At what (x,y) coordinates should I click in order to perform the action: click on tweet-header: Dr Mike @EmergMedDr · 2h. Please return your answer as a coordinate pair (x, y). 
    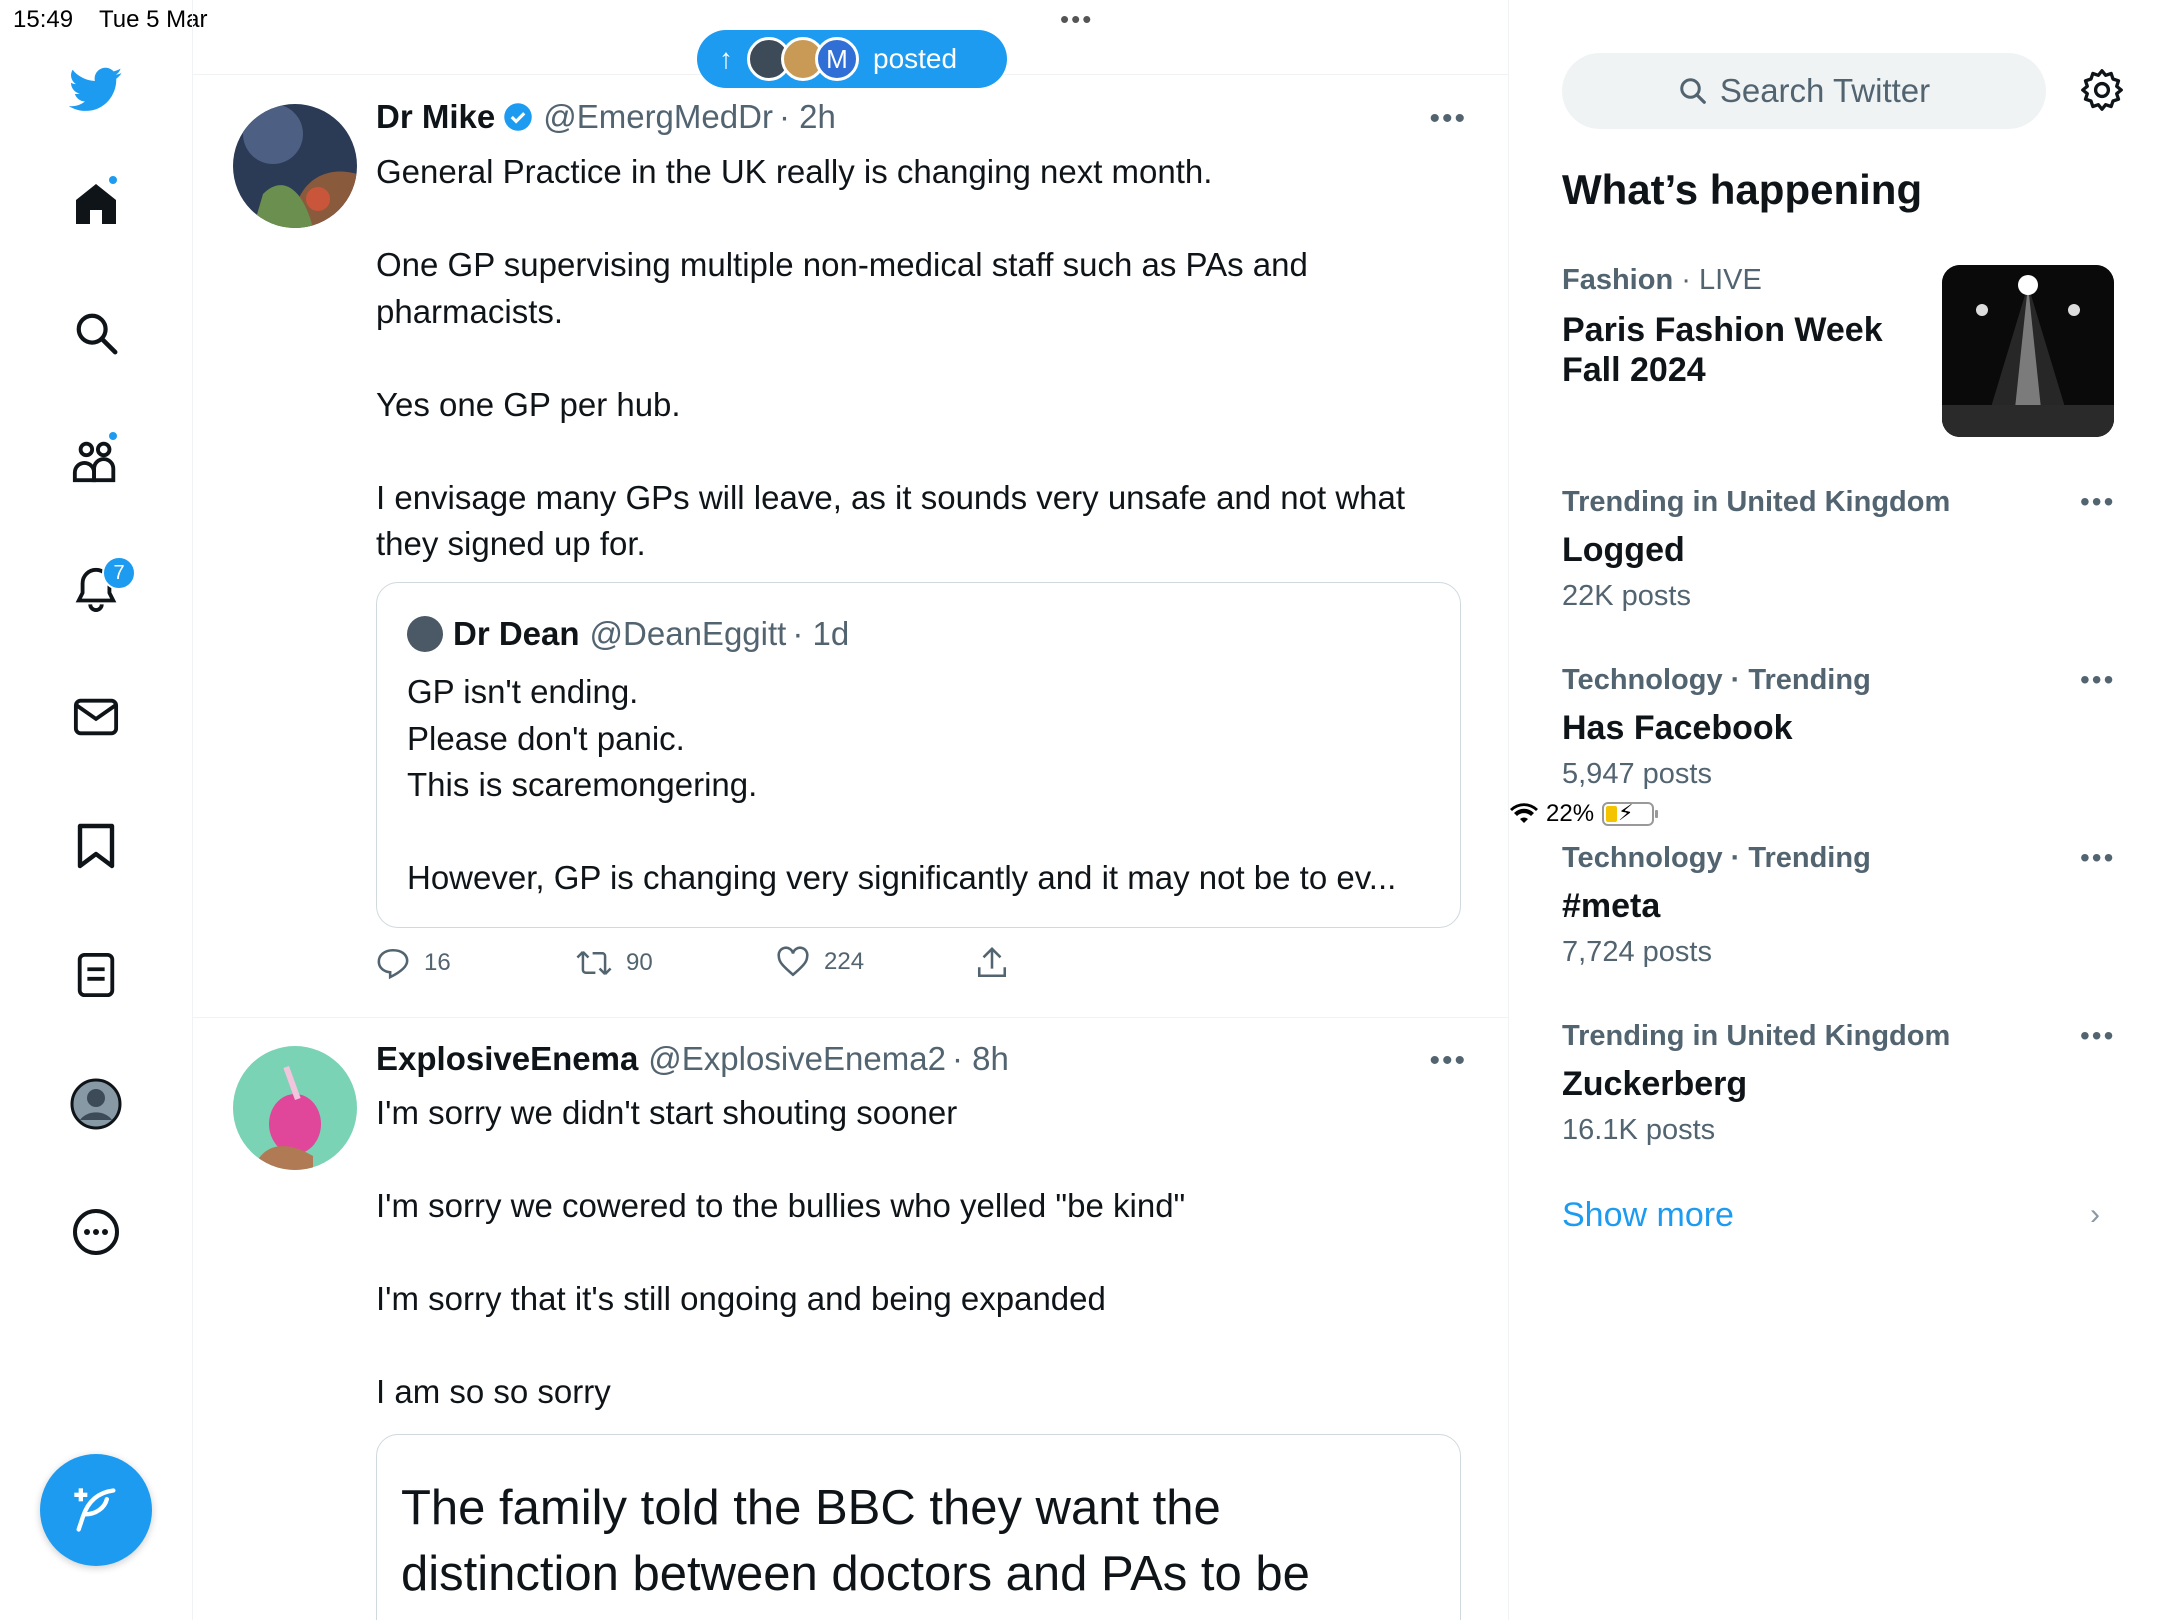
    Looking at the image, I should click on (606, 117).